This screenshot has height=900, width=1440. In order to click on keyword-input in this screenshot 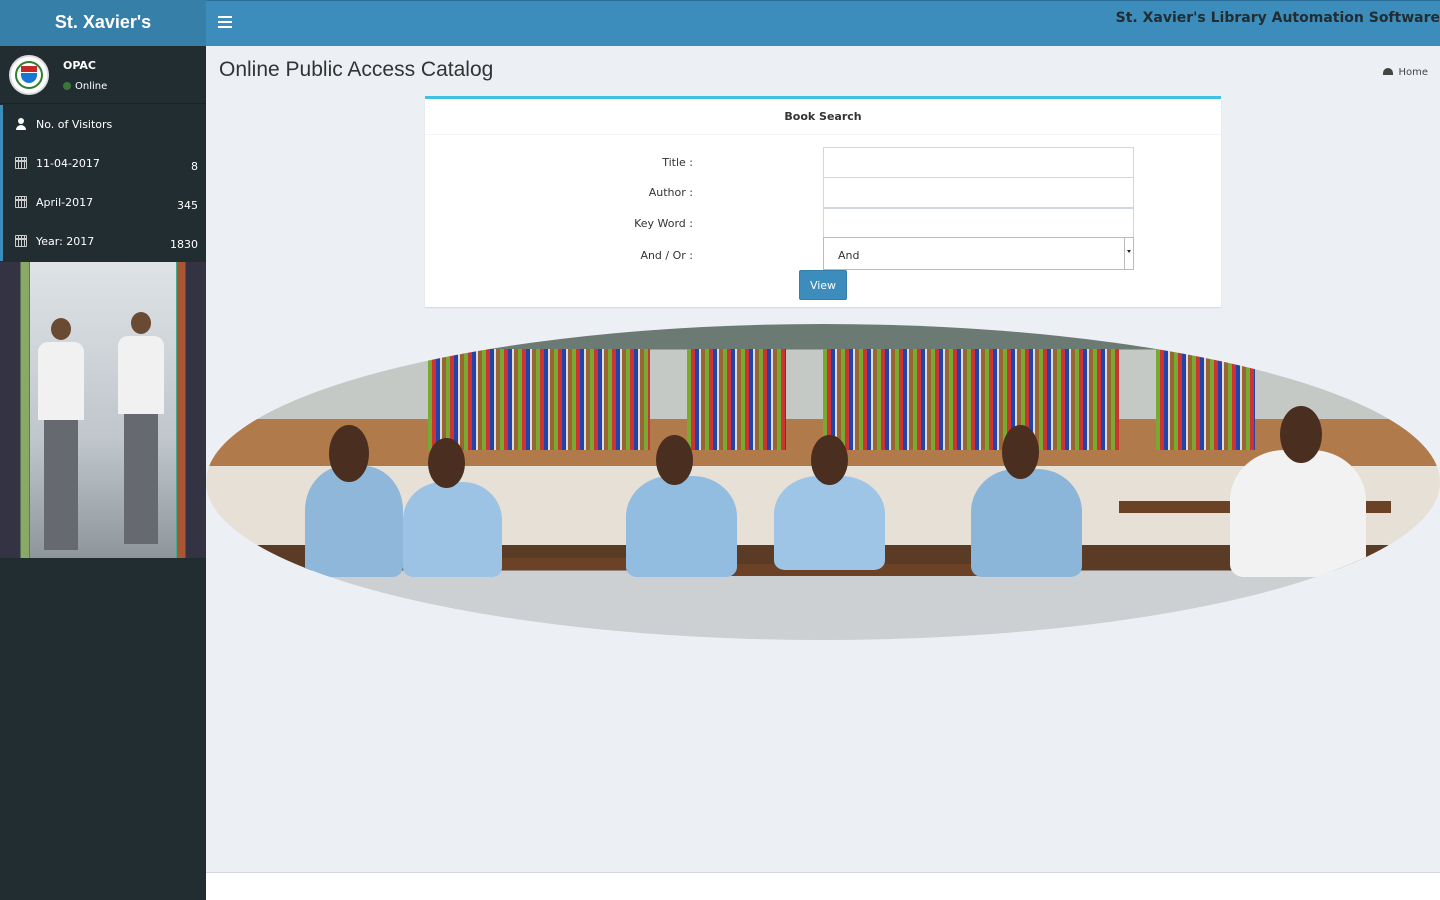, I will do `click(978, 223)`.